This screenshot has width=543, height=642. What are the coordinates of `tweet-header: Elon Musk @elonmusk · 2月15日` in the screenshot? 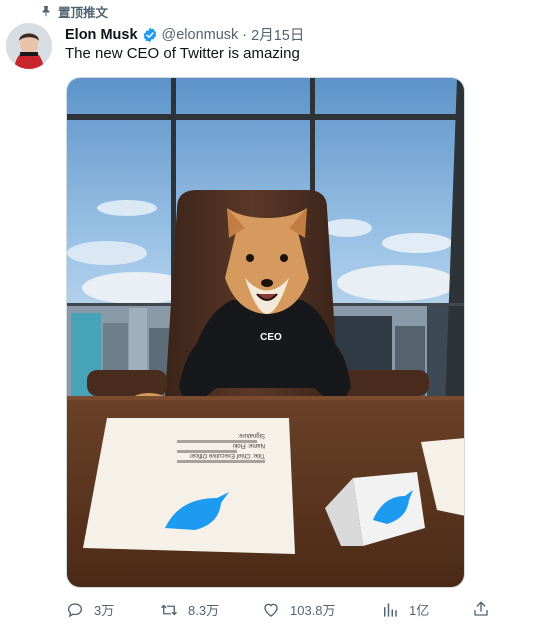 It's located at (184, 34).